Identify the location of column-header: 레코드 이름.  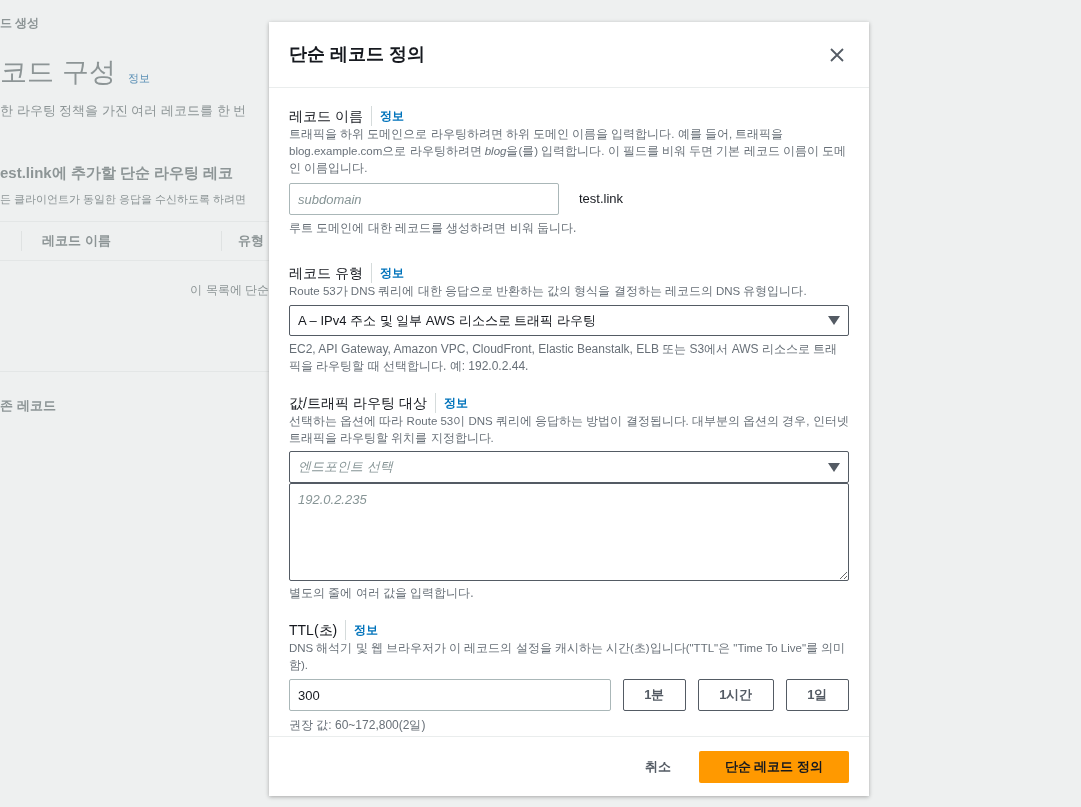
(122, 241).